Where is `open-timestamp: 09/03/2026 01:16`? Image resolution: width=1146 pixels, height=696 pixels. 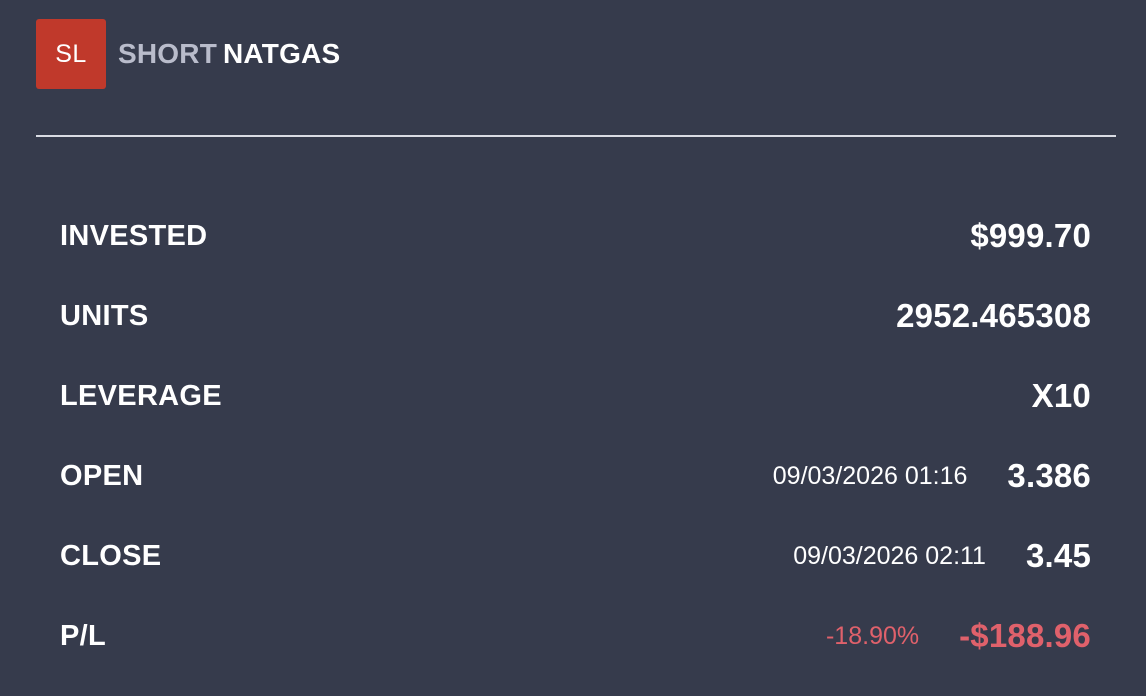 open-timestamp: 09/03/2026 01:16 is located at coordinates (870, 475).